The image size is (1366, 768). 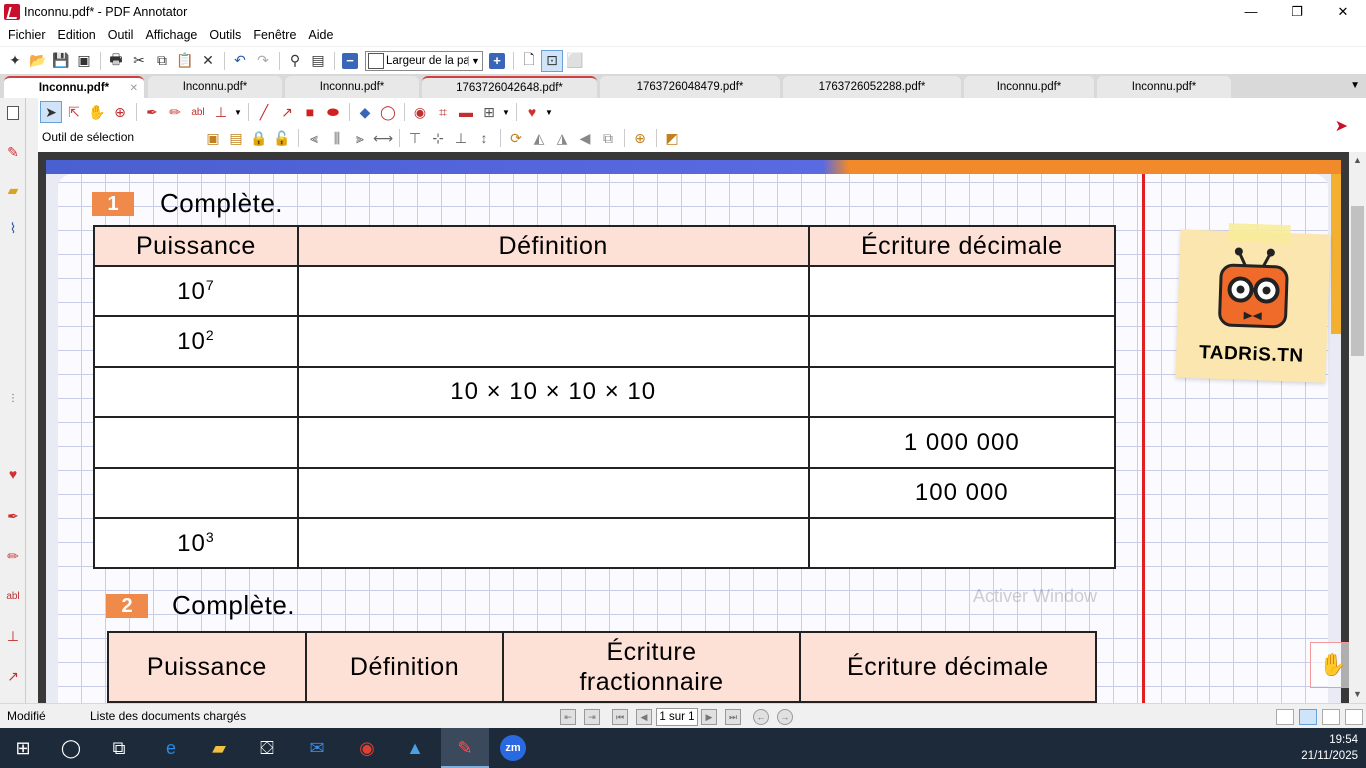 I want to click on lasso-icon: ◯, so click(x=388, y=112).